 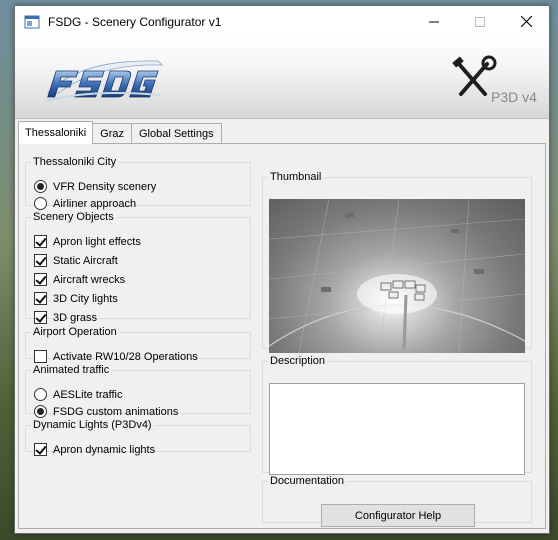 I want to click on fsdg-logo, so click(x=104, y=81).